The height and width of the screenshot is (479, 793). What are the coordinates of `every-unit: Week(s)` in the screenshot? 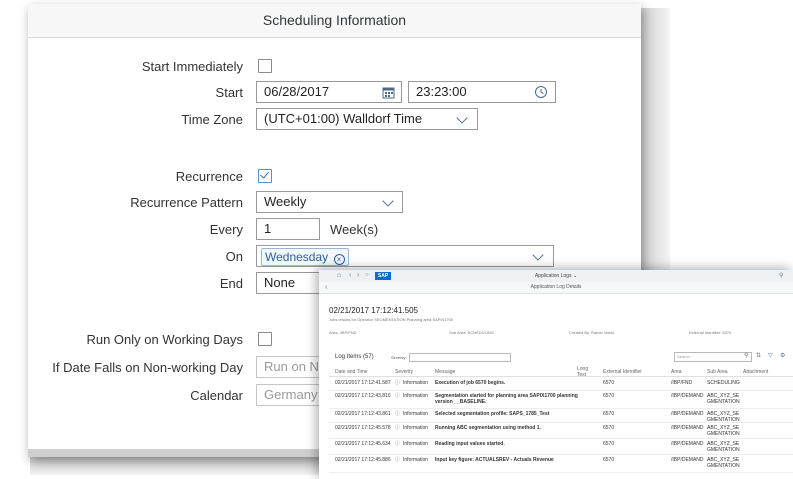 It's located at (354, 229).